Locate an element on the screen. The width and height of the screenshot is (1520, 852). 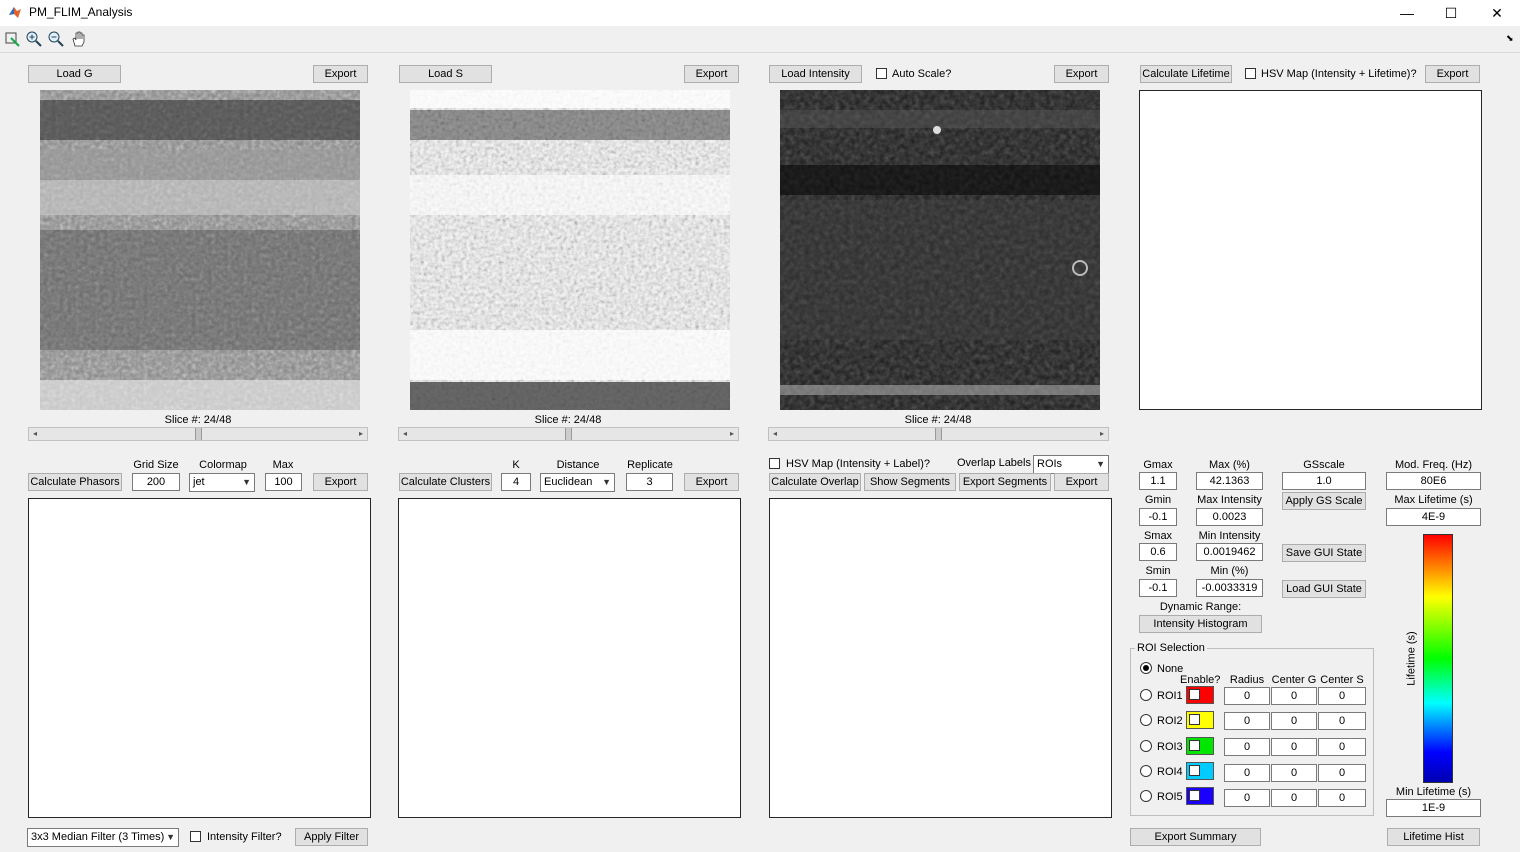
lifetime-axes is located at coordinates (1310, 250).